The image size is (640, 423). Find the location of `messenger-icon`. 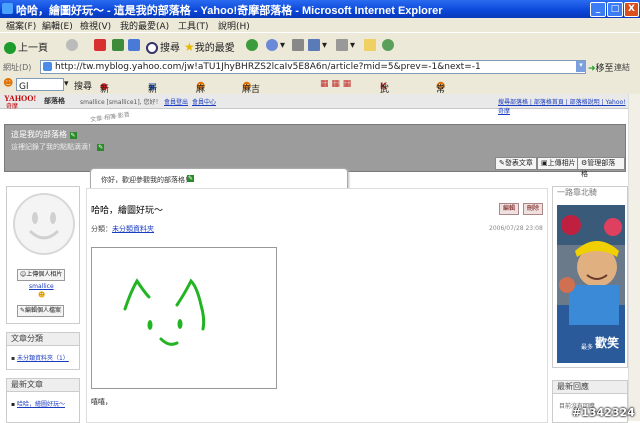

messenger-icon is located at coordinates (388, 45).